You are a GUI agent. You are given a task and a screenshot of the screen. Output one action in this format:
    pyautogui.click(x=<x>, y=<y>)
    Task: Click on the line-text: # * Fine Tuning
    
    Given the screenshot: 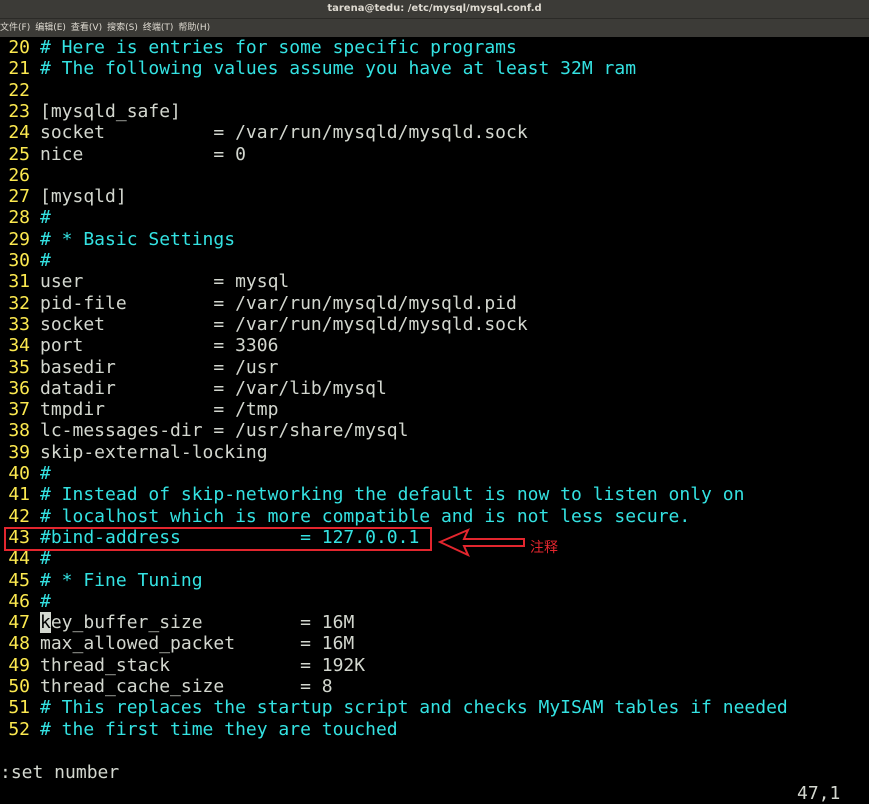 What is the action you would take?
    pyautogui.click(x=121, y=580)
    